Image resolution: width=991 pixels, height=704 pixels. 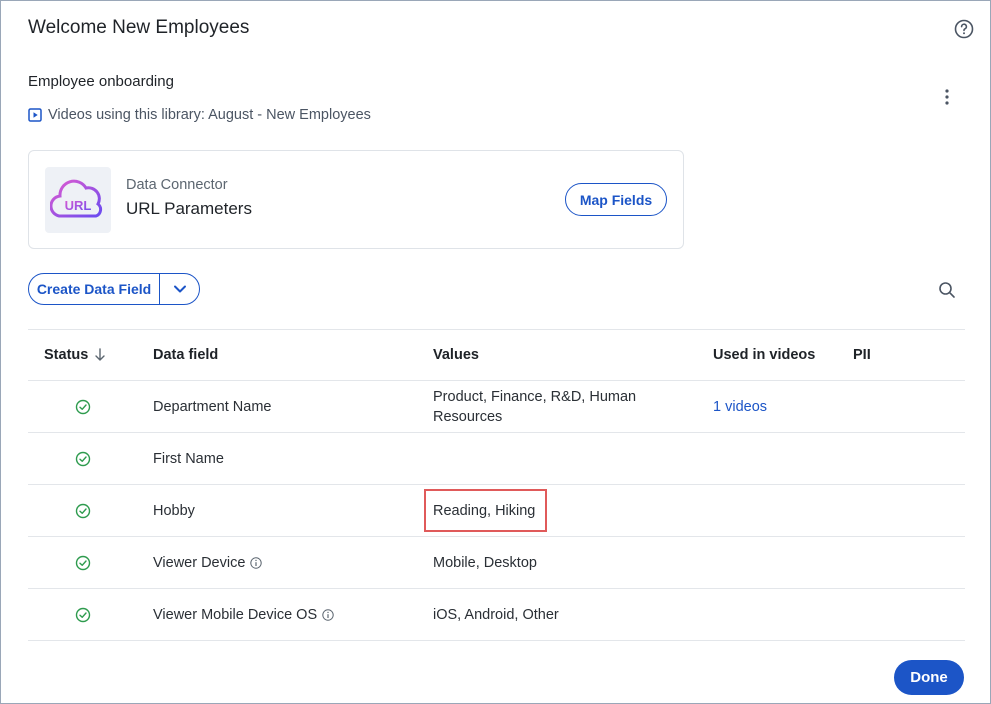 What do you see at coordinates (484, 510) in the screenshot?
I see `field-values: Reading, Hiking` at bounding box center [484, 510].